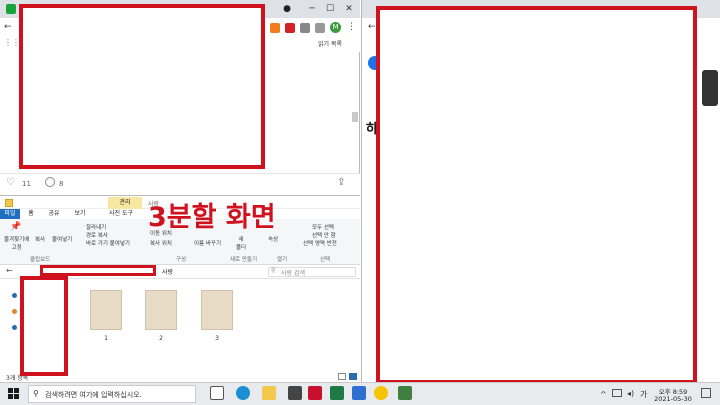 The image size is (720, 405). What do you see at coordinates (330, 9) in the screenshot?
I see `maximize-icon: ☐` at bounding box center [330, 9].